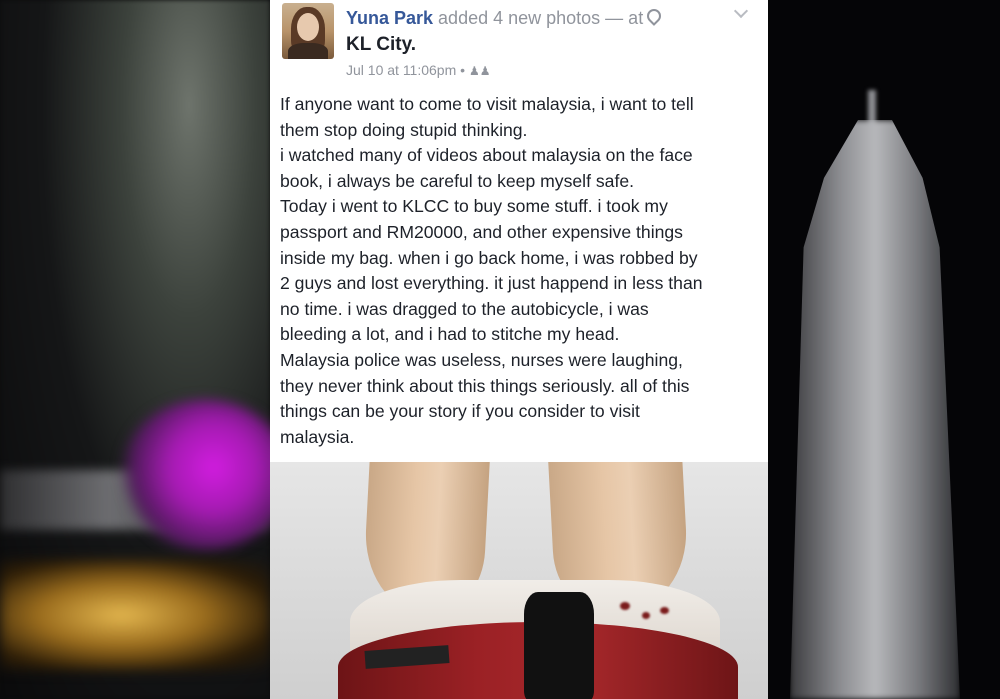 The image size is (1000, 699). Describe the element at coordinates (389, 18) in the screenshot. I see `author-name-link: Yuna Park` at that location.